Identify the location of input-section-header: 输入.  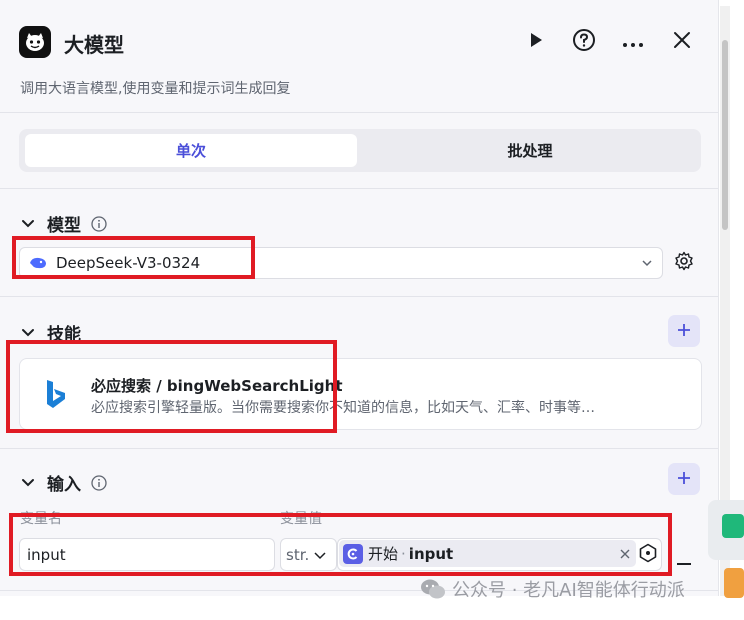
(63, 482).